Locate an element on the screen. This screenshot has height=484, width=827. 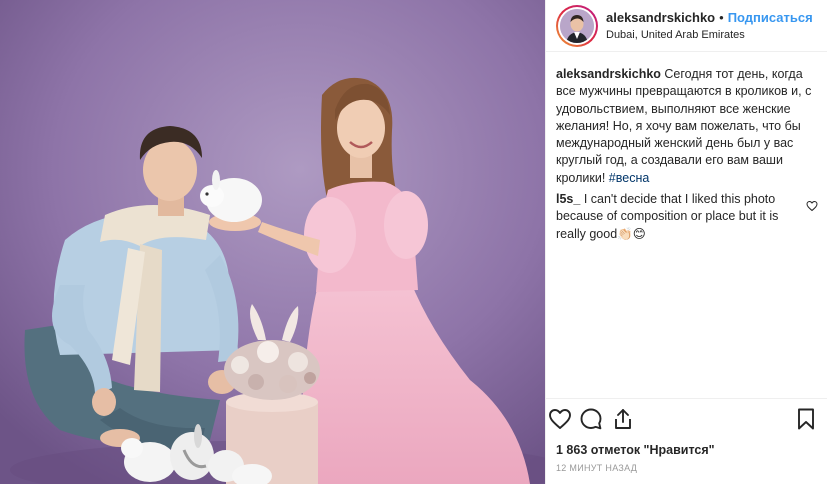
header-username-row: aleksandrskichko • Подписаться is located at coordinates (709, 17).